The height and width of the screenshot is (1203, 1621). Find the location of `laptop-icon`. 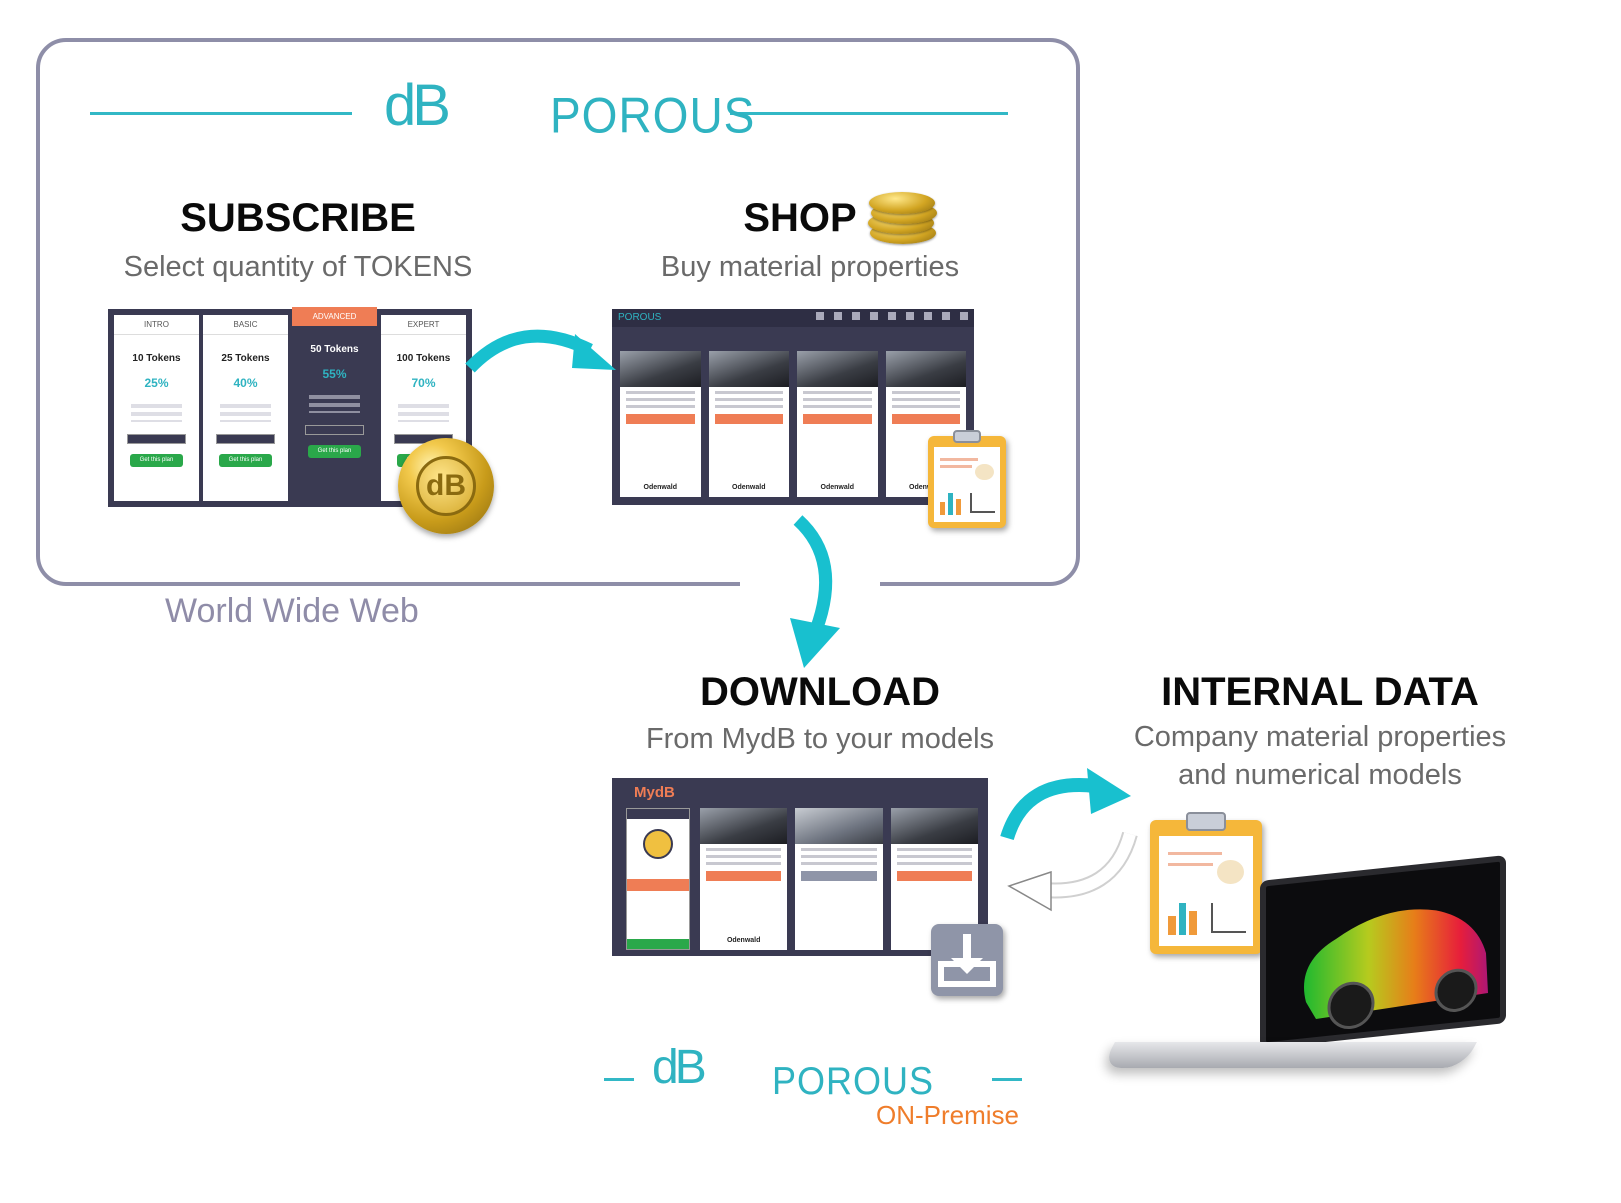

laptop-icon is located at coordinates (1289, 1055).